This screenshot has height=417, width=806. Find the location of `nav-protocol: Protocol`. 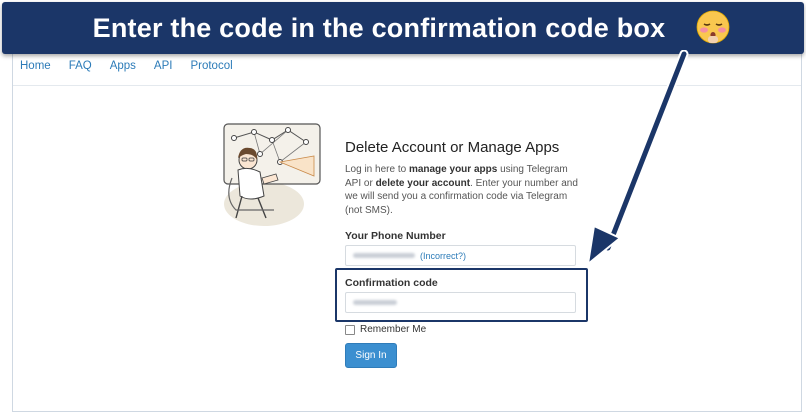

nav-protocol: Protocol is located at coordinates (211, 70).